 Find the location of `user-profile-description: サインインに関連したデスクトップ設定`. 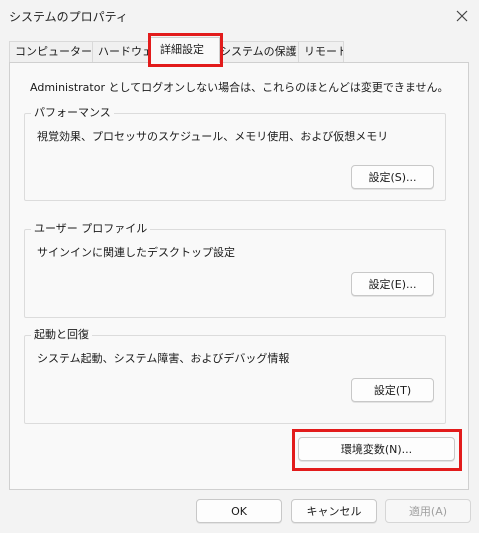

user-profile-description: サインインに関連したデスクトップ設定 is located at coordinates (136, 252).